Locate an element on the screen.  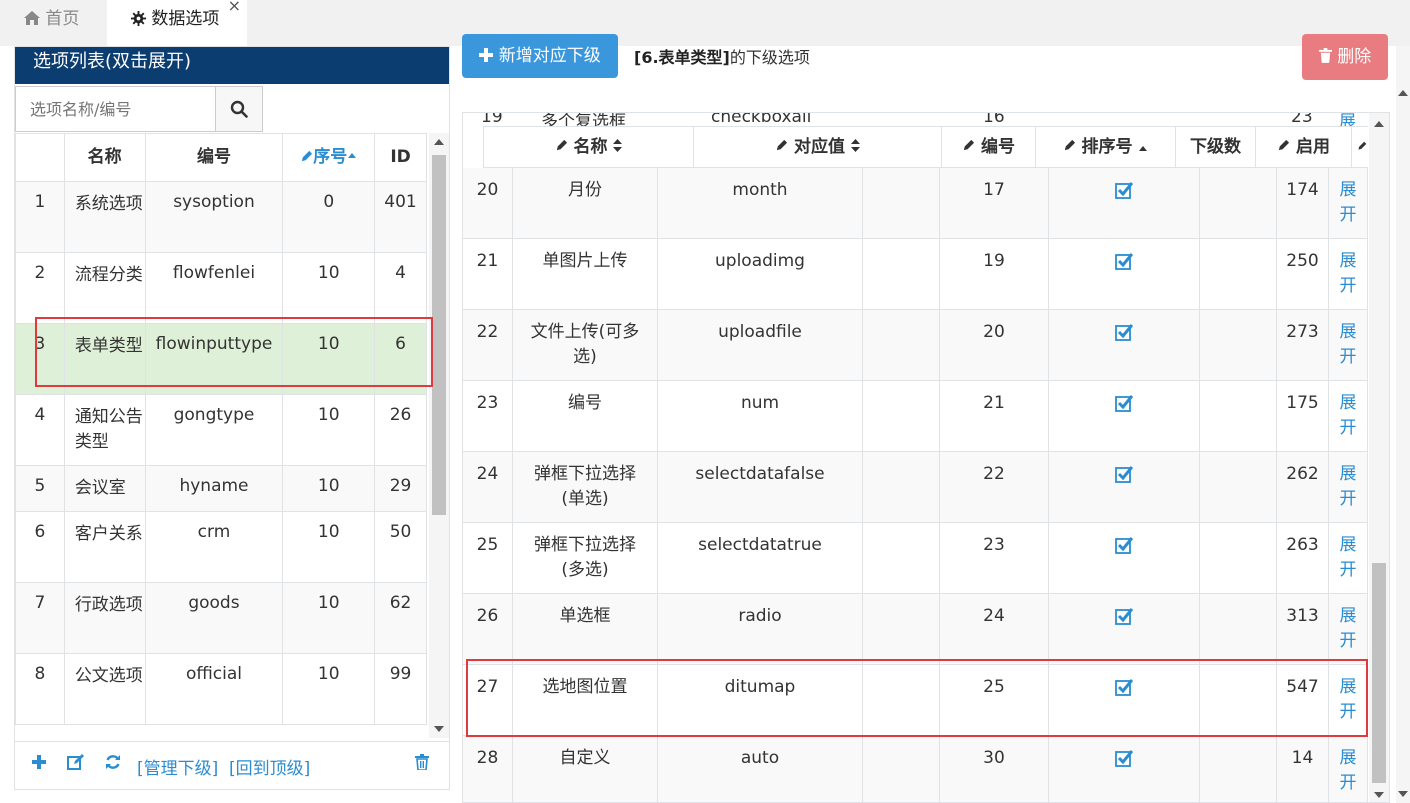
trash-icon is located at coordinates (422, 764).